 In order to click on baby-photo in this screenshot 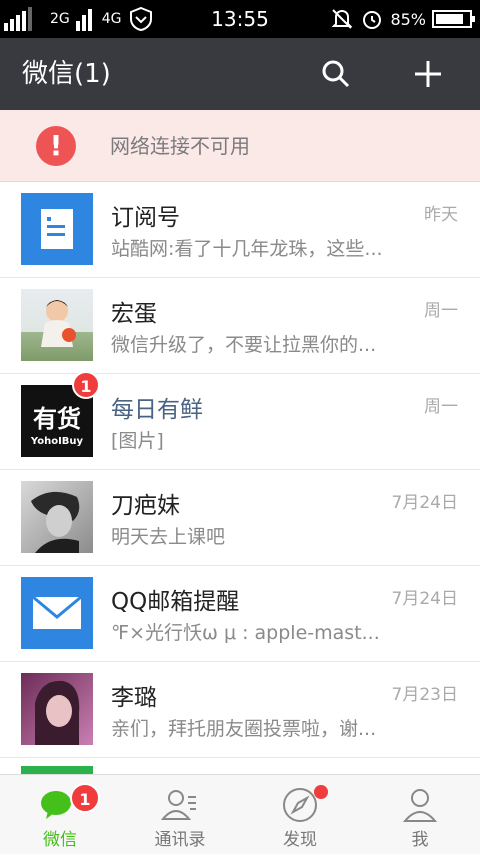, I will do `click(58, 323)`.